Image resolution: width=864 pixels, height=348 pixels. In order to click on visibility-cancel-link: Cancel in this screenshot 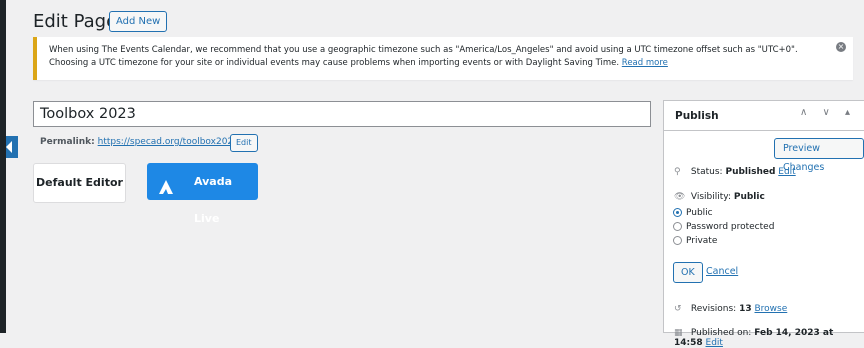, I will do `click(722, 271)`.